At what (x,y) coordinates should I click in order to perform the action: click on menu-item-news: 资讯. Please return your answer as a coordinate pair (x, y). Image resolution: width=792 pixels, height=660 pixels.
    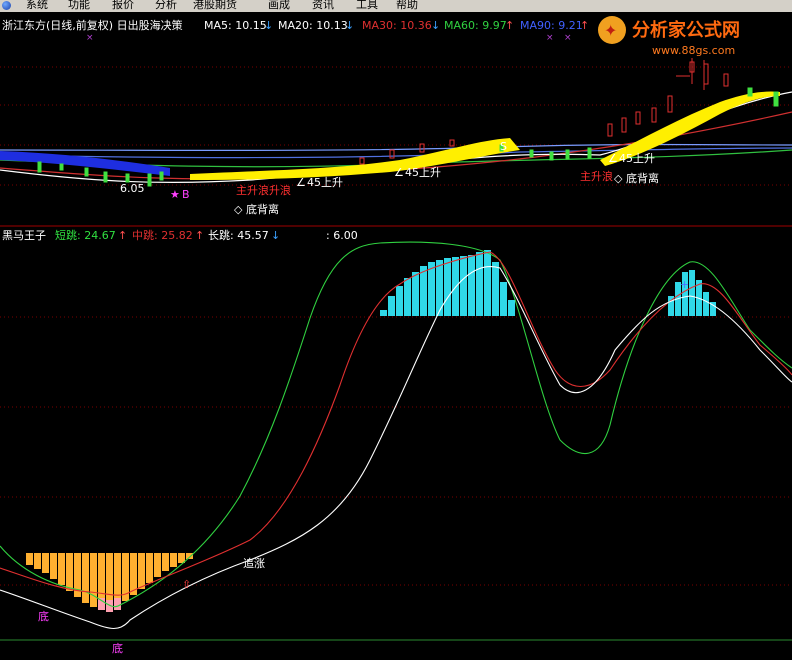
    Looking at the image, I should click on (323, 6).